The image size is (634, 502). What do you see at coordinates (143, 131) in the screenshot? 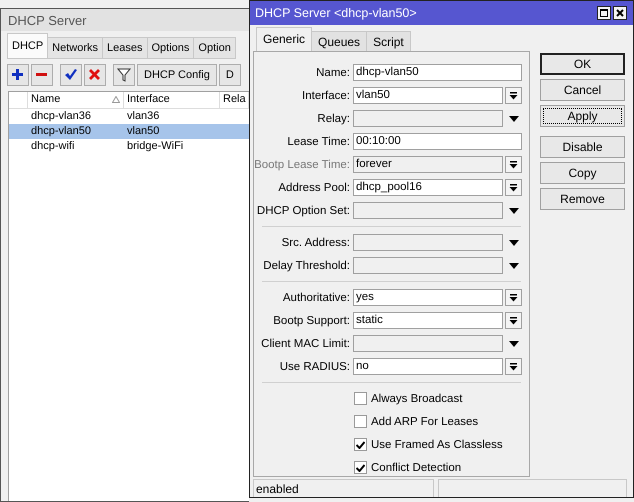
I see `table-cell-text: vlan50` at bounding box center [143, 131].